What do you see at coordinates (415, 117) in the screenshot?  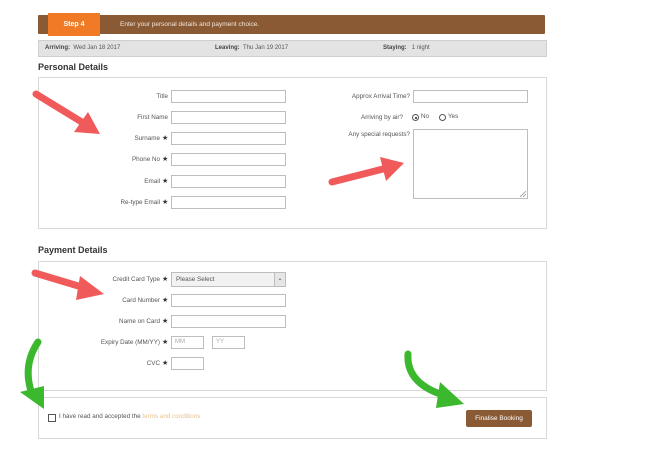 I see `air-no-radio` at bounding box center [415, 117].